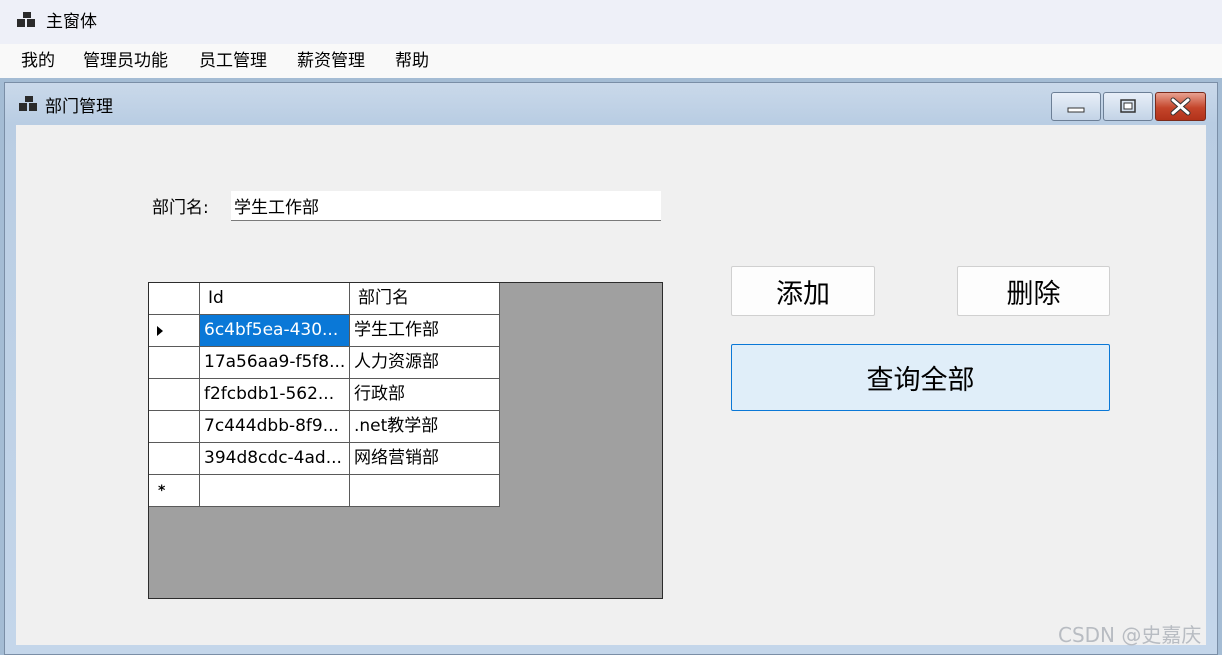 This screenshot has width=1222, height=655. Describe the element at coordinates (275, 299) in the screenshot. I see `column-header-id: Id` at that location.